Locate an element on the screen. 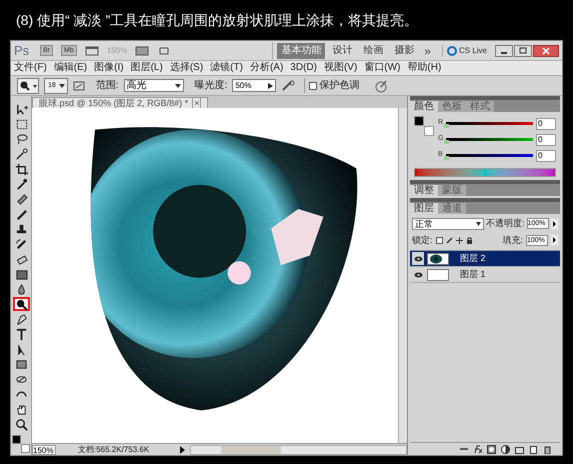 Image resolution: width=573 pixels, height=464 pixels. menu-item: 滤镜(T) is located at coordinates (226, 68).